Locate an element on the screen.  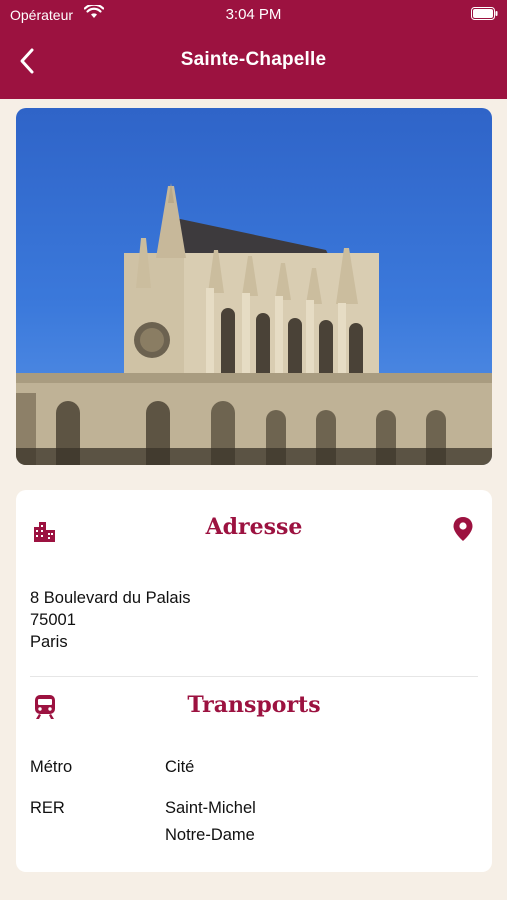
transports-title: Transports is located at coordinates (254, 705).